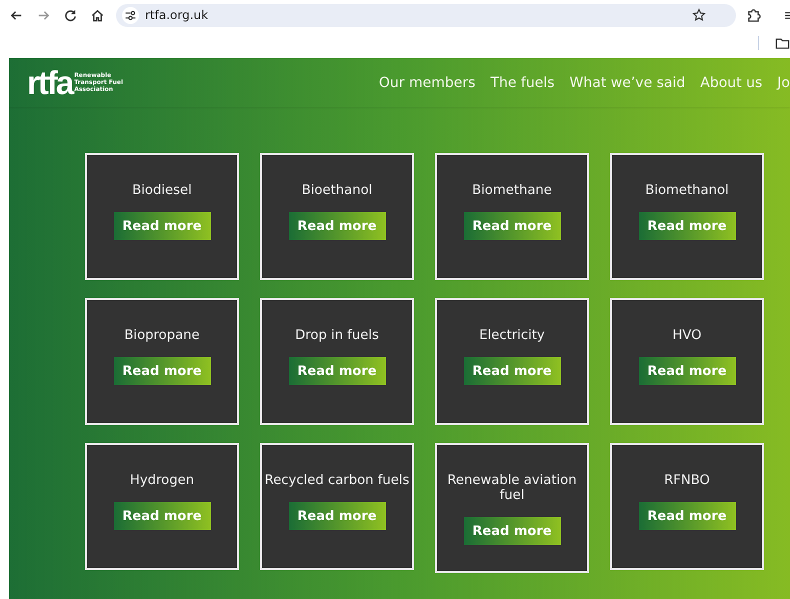 The image size is (790, 599). What do you see at coordinates (687, 480) in the screenshot?
I see `card-title: RFNBO` at bounding box center [687, 480].